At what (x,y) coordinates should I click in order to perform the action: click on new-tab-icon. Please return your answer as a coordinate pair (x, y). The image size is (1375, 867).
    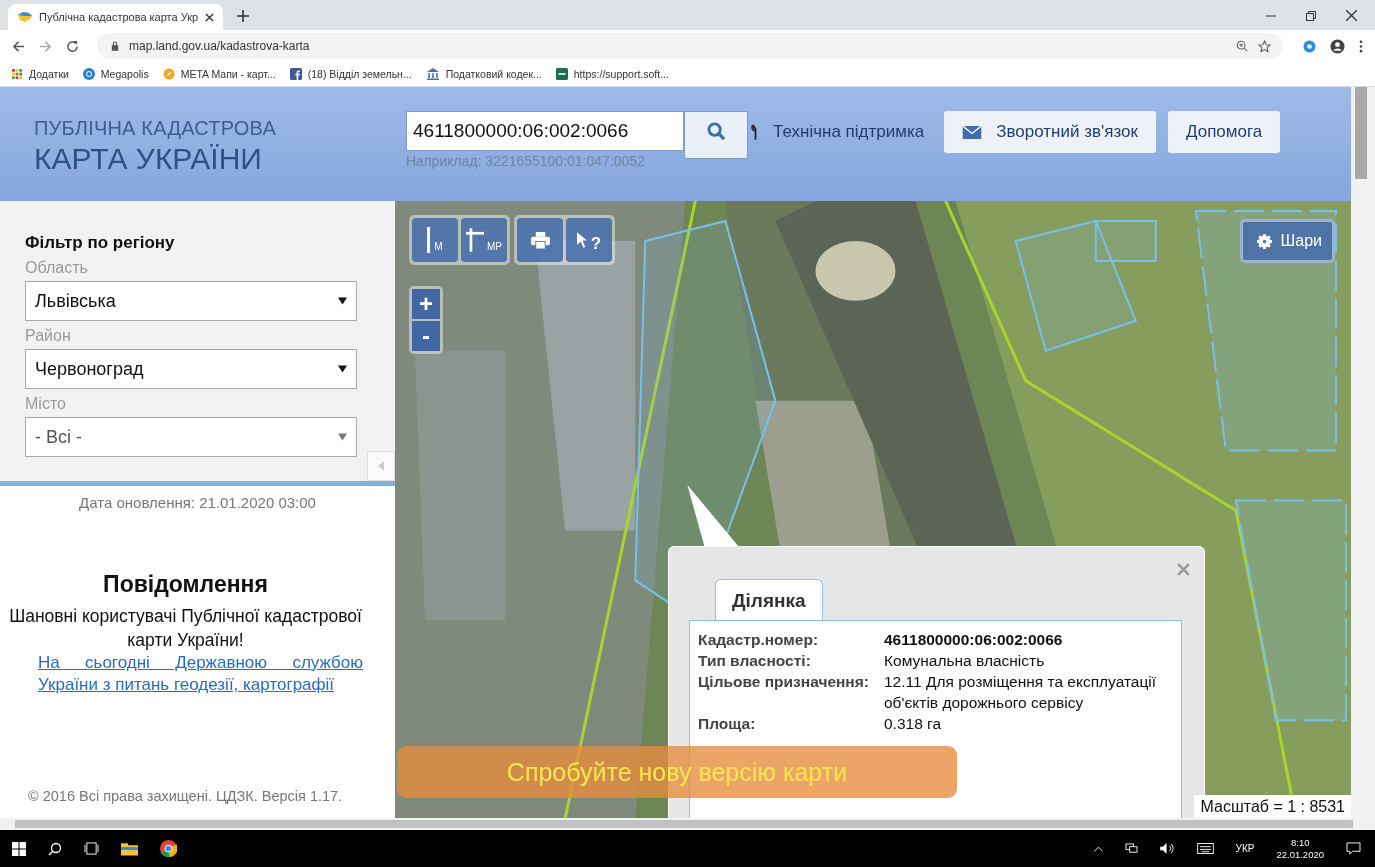
    Looking at the image, I should click on (243, 16).